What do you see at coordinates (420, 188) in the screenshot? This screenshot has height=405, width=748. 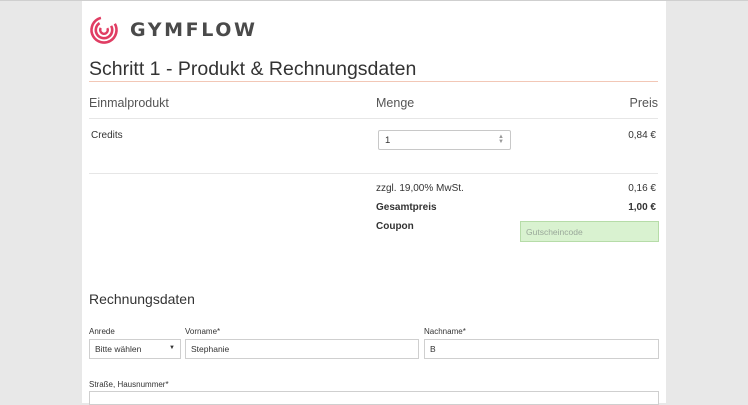 I see `vat-label: zzgl. 19,00% MwSt.` at bounding box center [420, 188].